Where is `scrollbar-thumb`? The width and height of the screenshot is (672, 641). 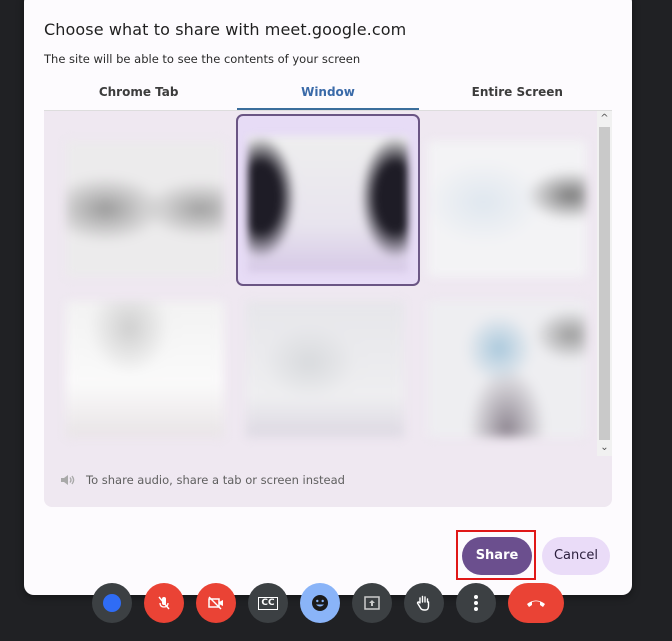 scrollbar-thumb is located at coordinates (604, 283).